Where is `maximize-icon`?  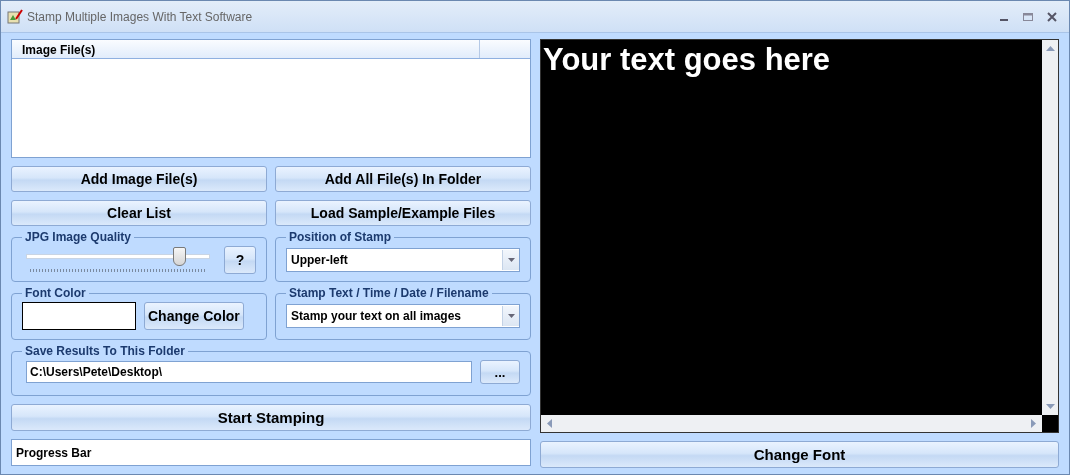
maximize-icon is located at coordinates (1028, 16).